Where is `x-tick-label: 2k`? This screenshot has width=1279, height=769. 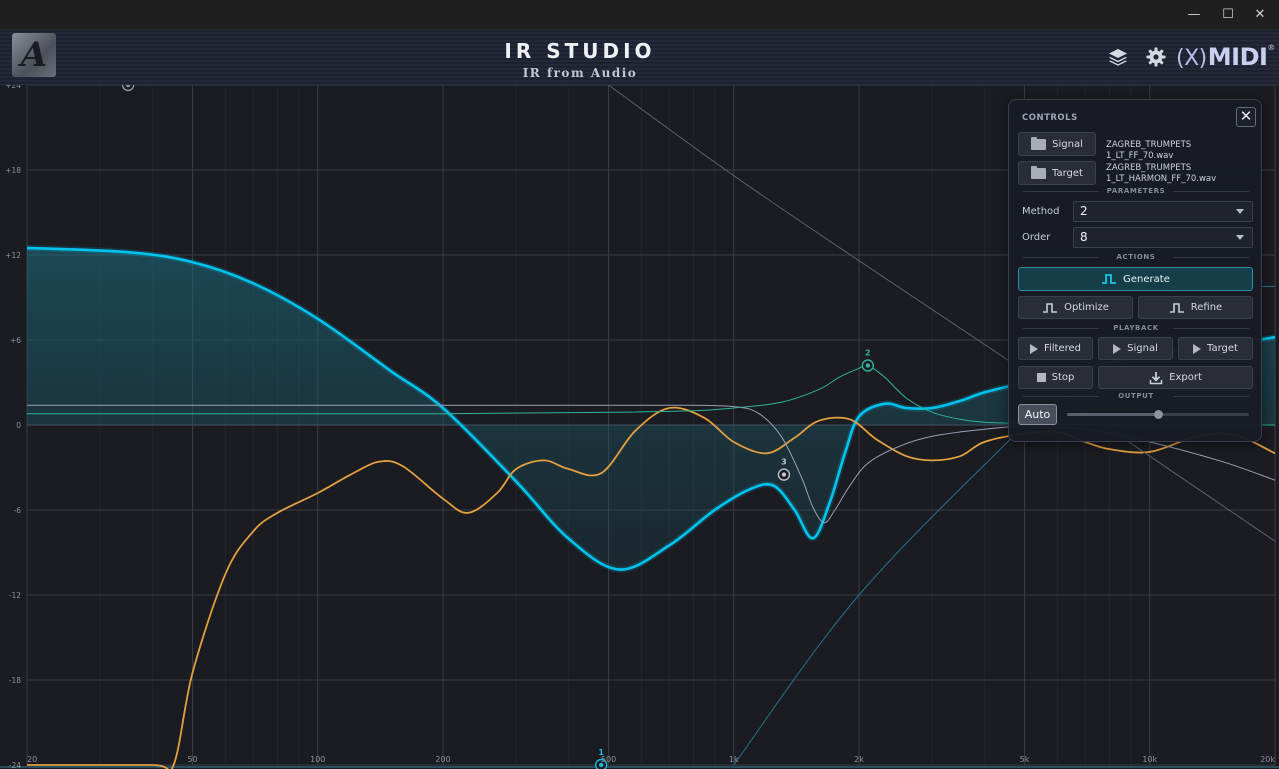 x-tick-label: 2k is located at coordinates (859, 759).